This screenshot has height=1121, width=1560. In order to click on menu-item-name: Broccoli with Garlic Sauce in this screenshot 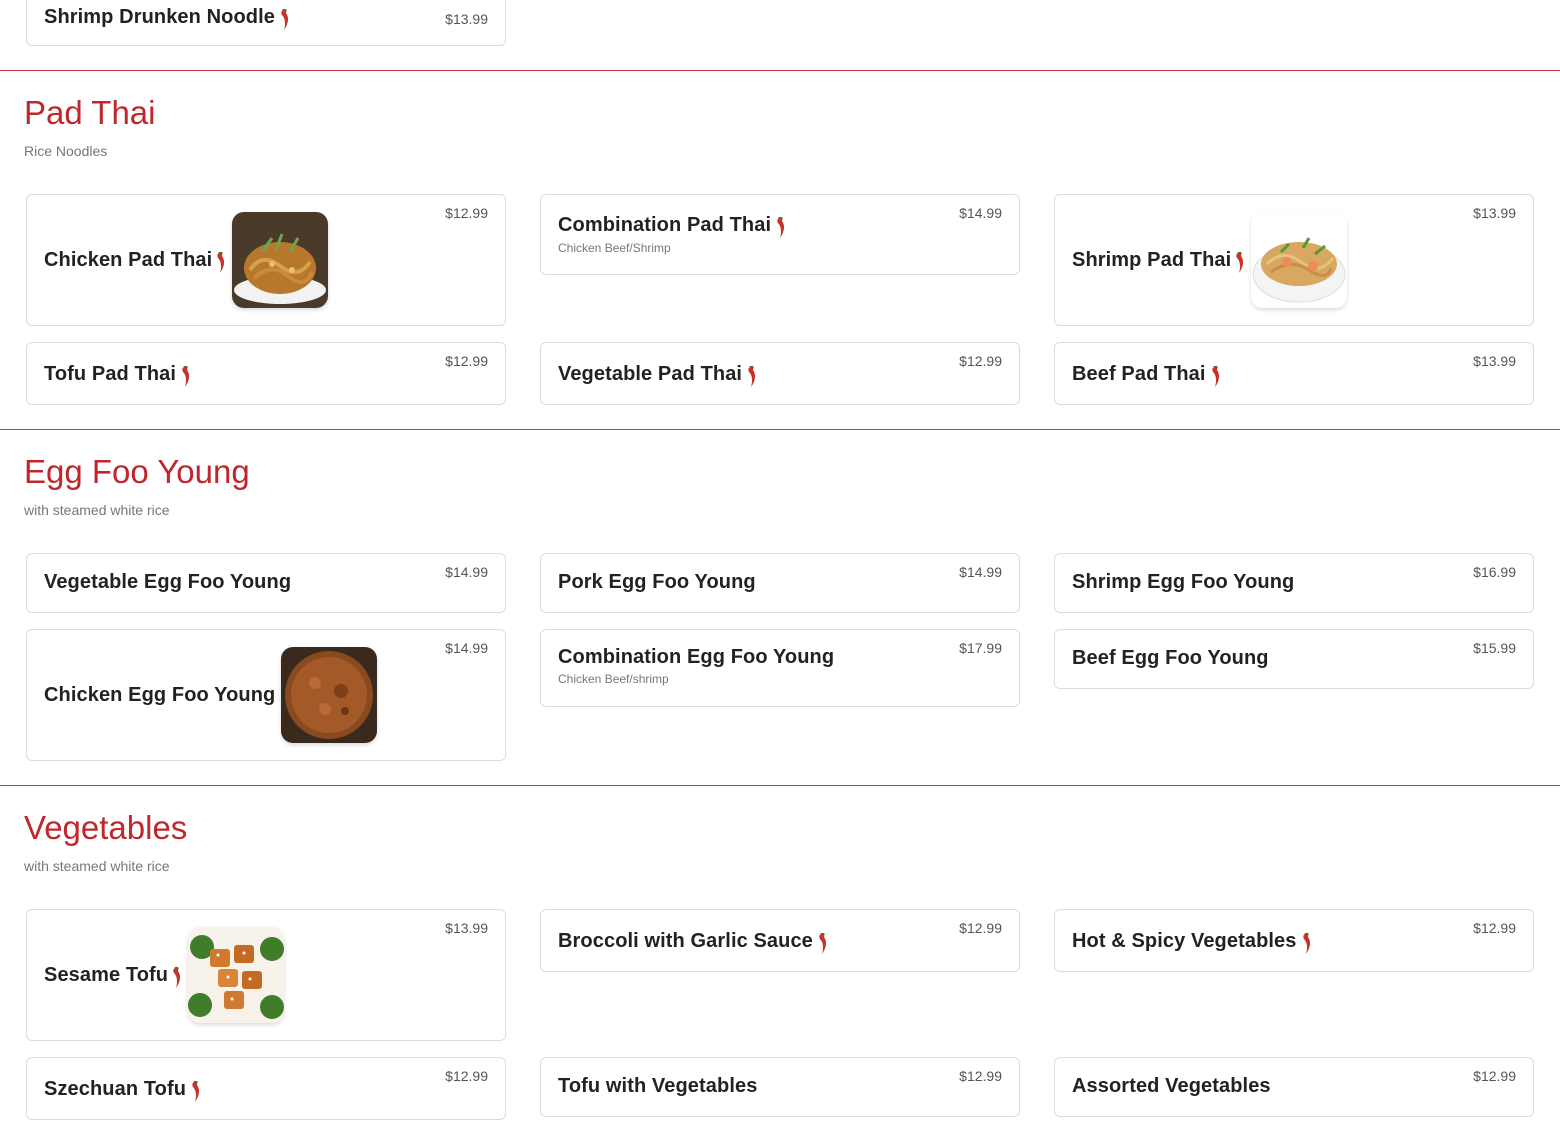, I will do `click(685, 940)`.